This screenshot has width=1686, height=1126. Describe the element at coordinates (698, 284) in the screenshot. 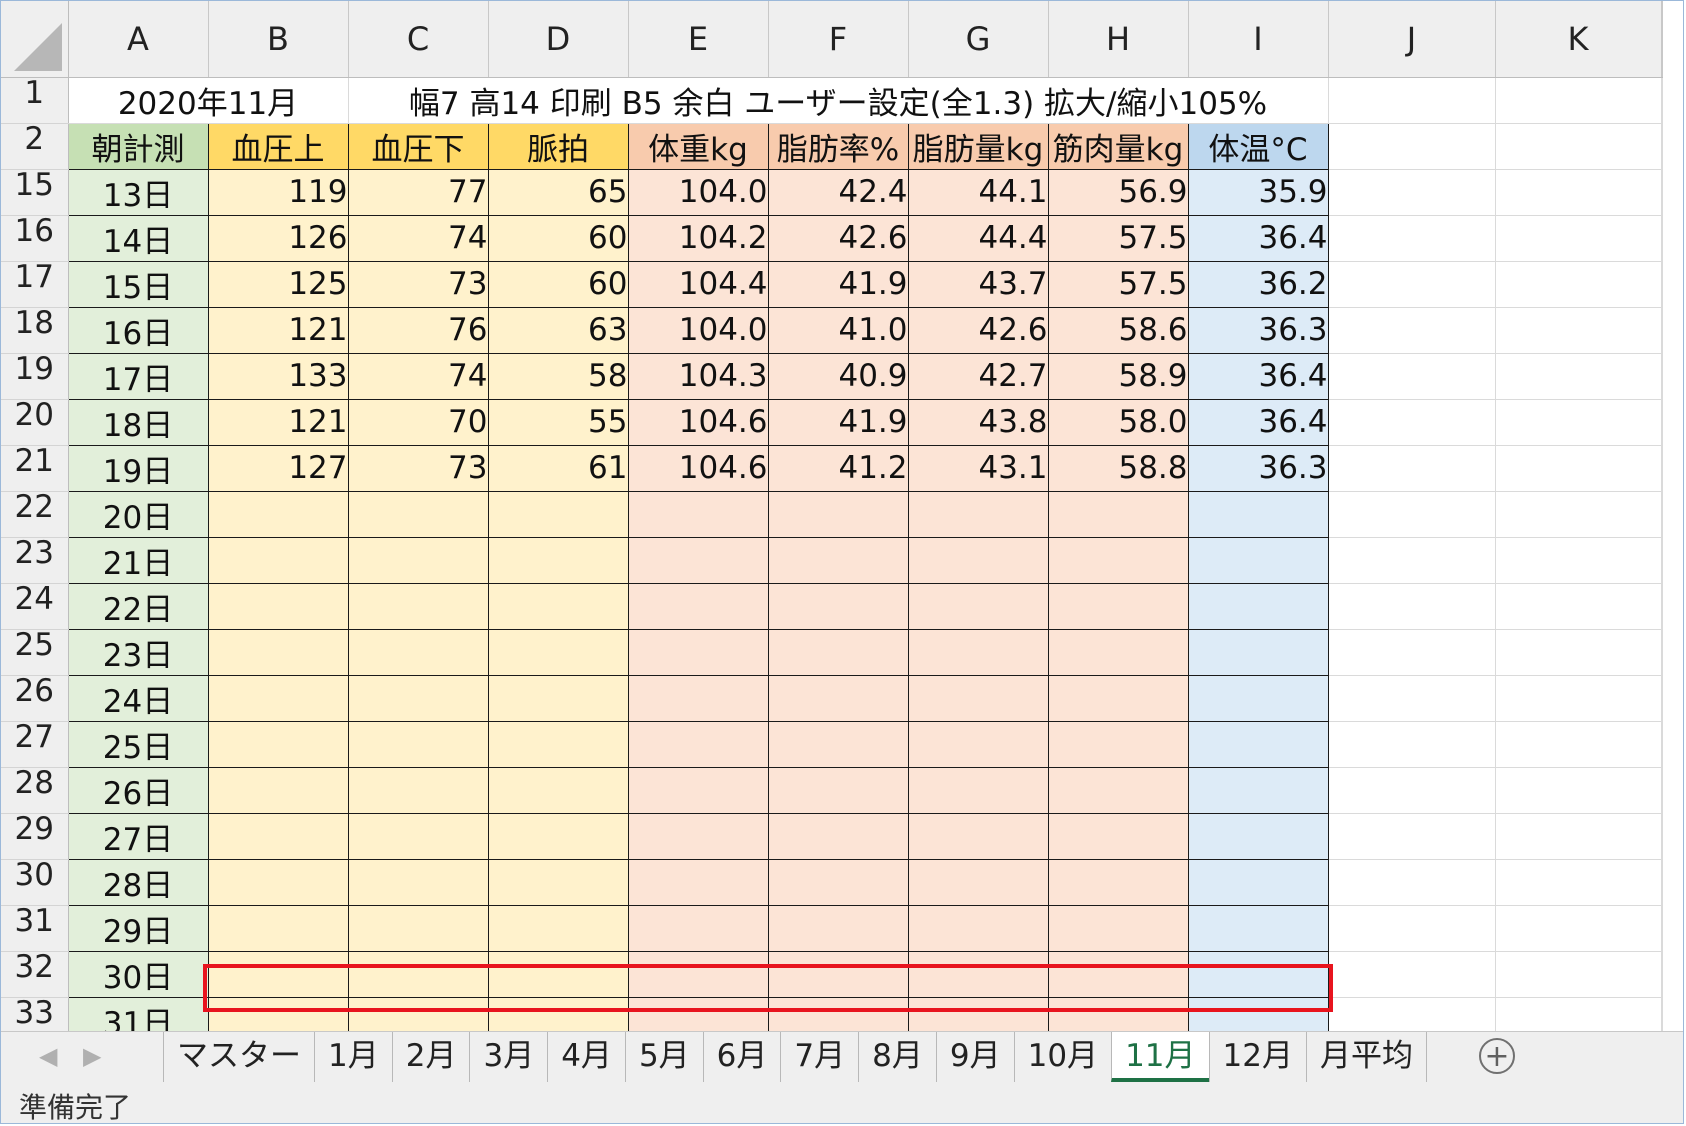

I see `value-cell: 104.4` at that location.